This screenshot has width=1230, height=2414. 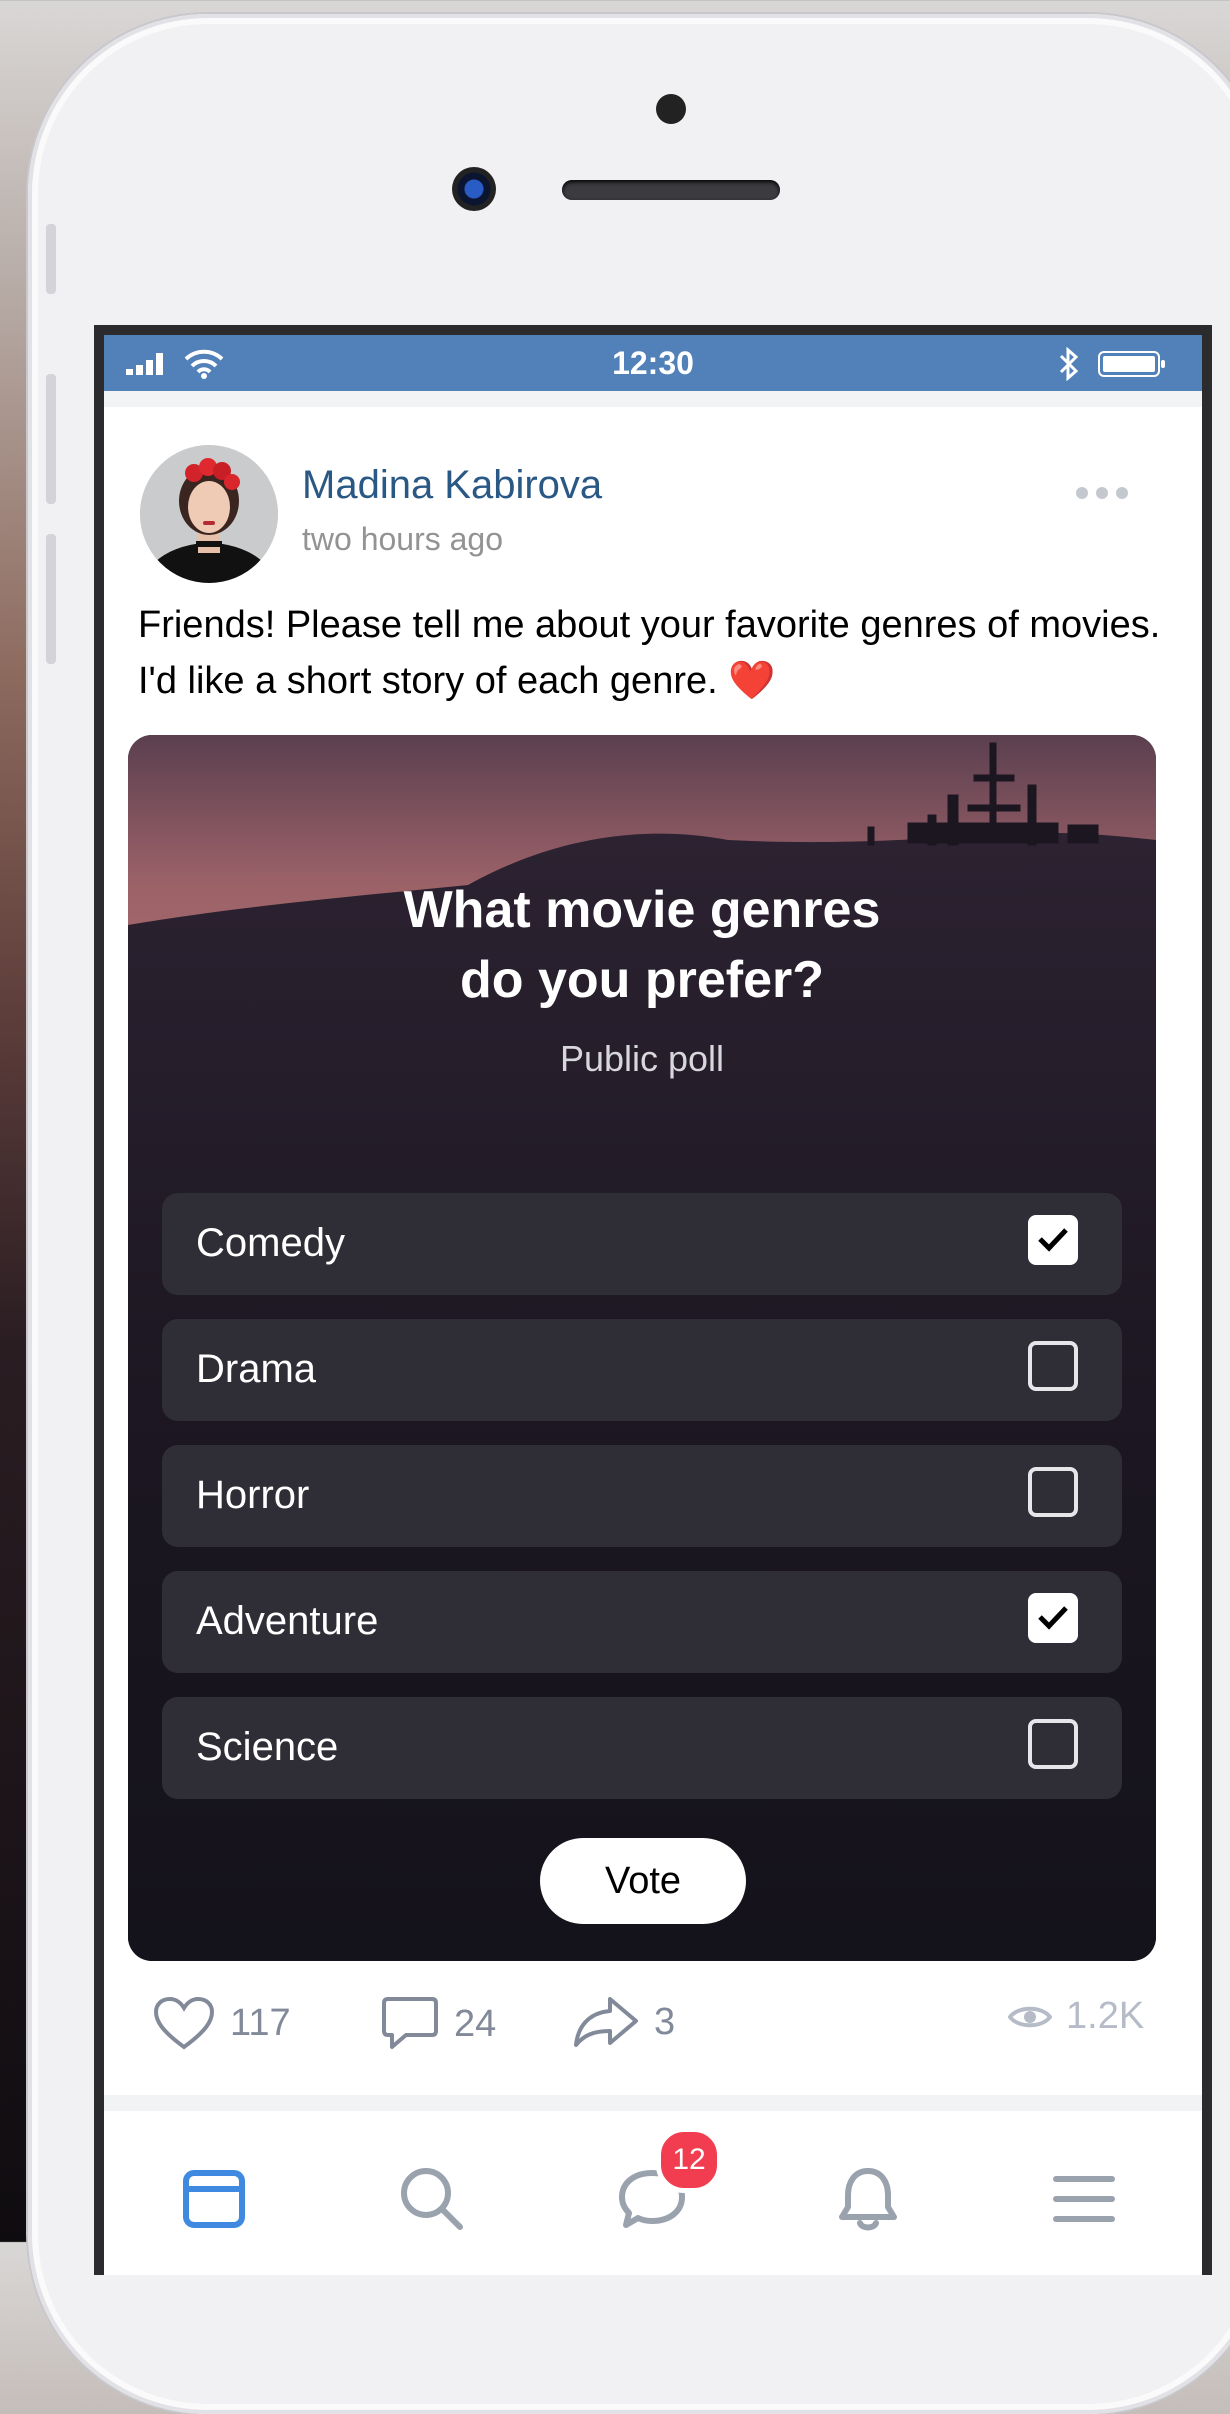 What do you see at coordinates (868, 2199) in the screenshot?
I see `notifications-tab-icon` at bounding box center [868, 2199].